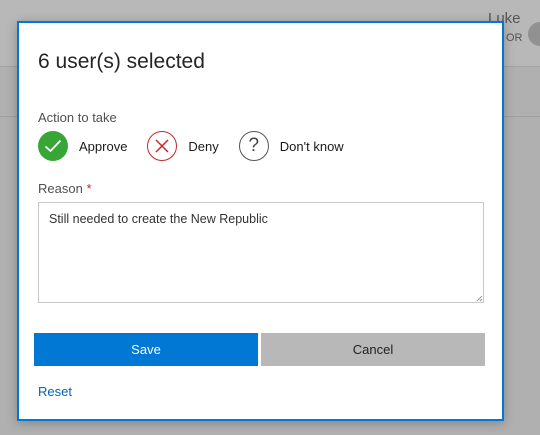 This screenshot has width=540, height=435. What do you see at coordinates (183, 146) in the screenshot?
I see `deny-option: Deny` at bounding box center [183, 146].